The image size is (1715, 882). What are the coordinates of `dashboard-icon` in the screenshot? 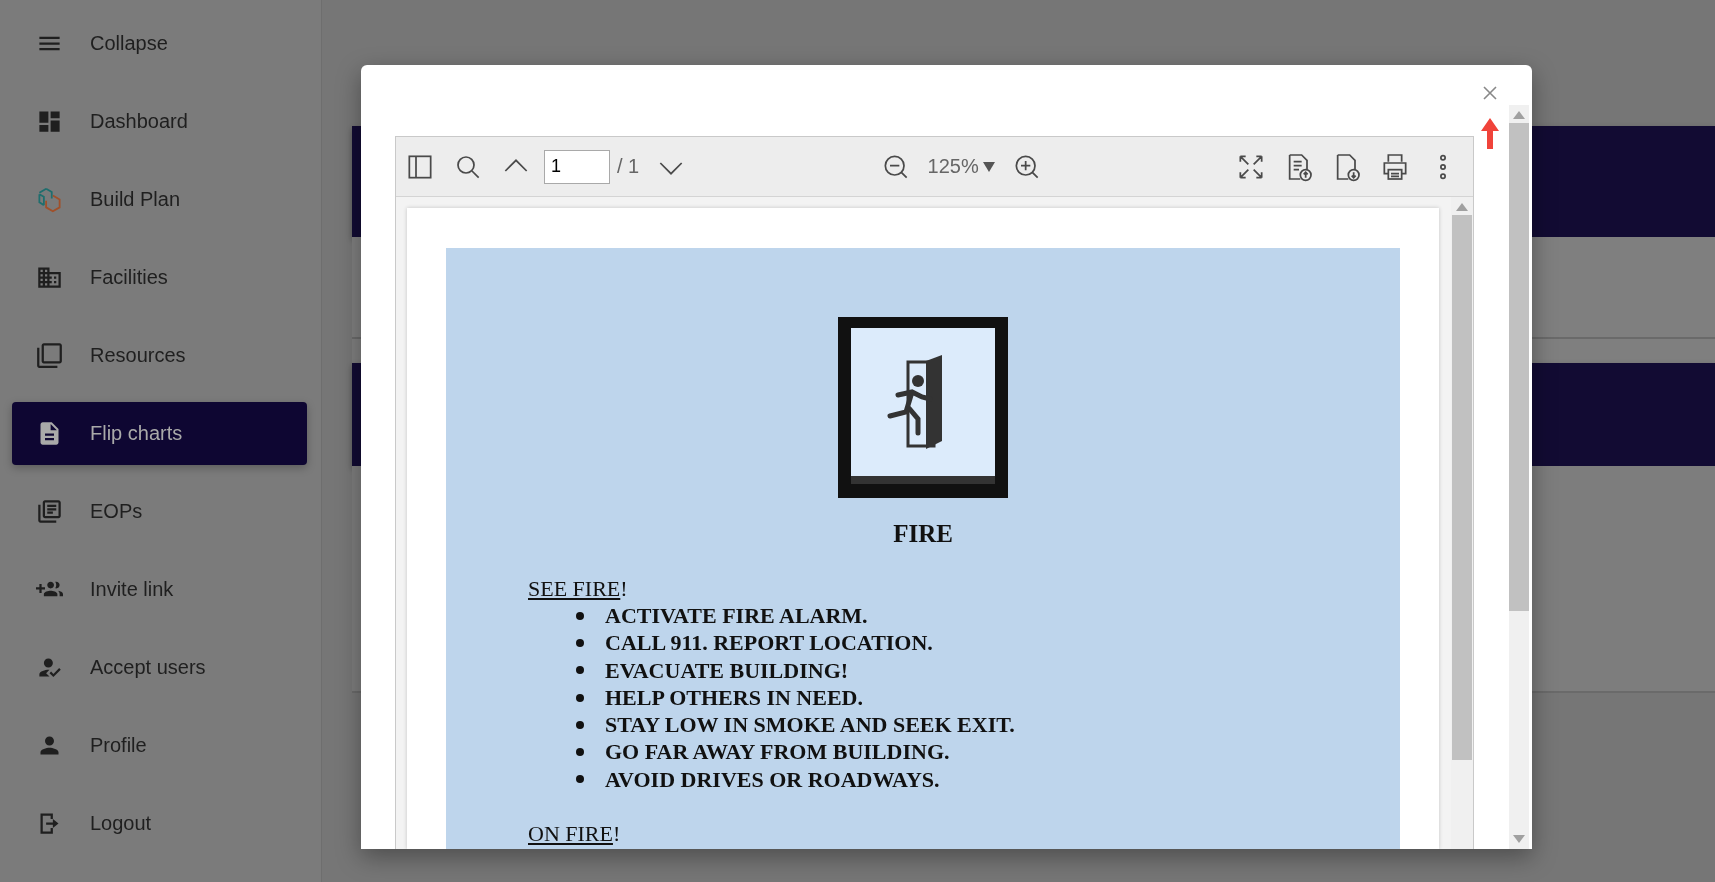 It's located at (49, 121).